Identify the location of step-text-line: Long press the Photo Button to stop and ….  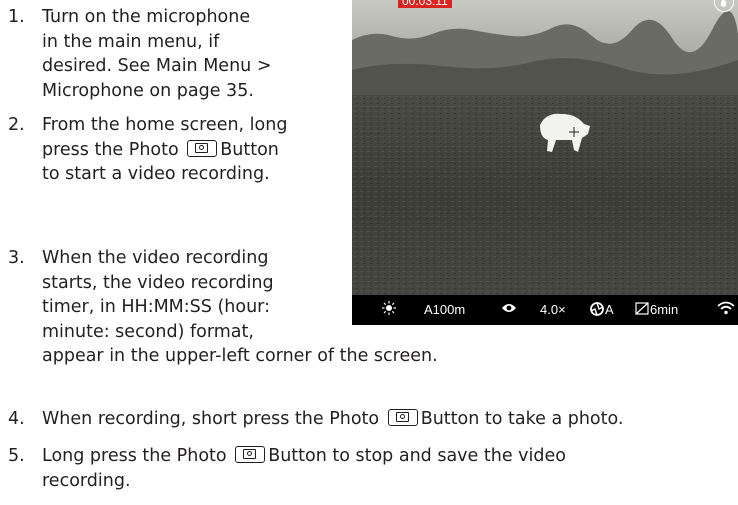
(304, 456).